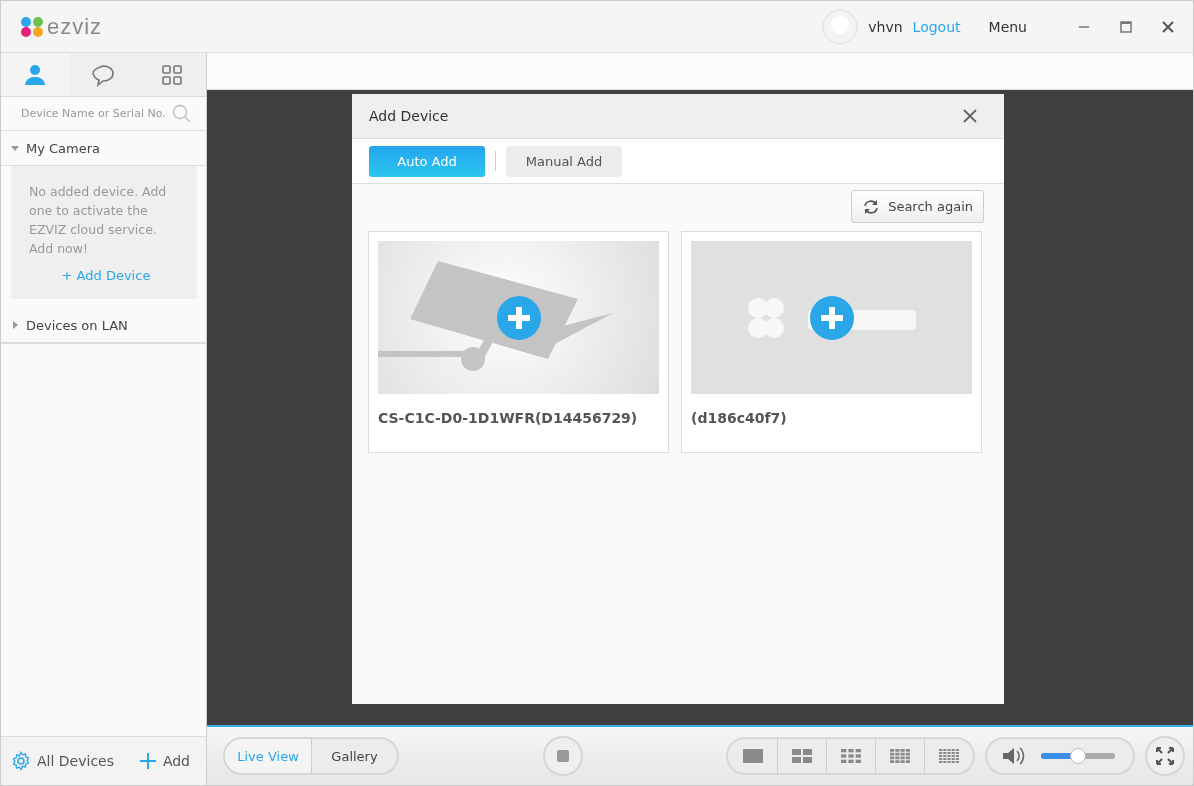  What do you see at coordinates (885, 26) in the screenshot?
I see `username: vhvn` at bounding box center [885, 26].